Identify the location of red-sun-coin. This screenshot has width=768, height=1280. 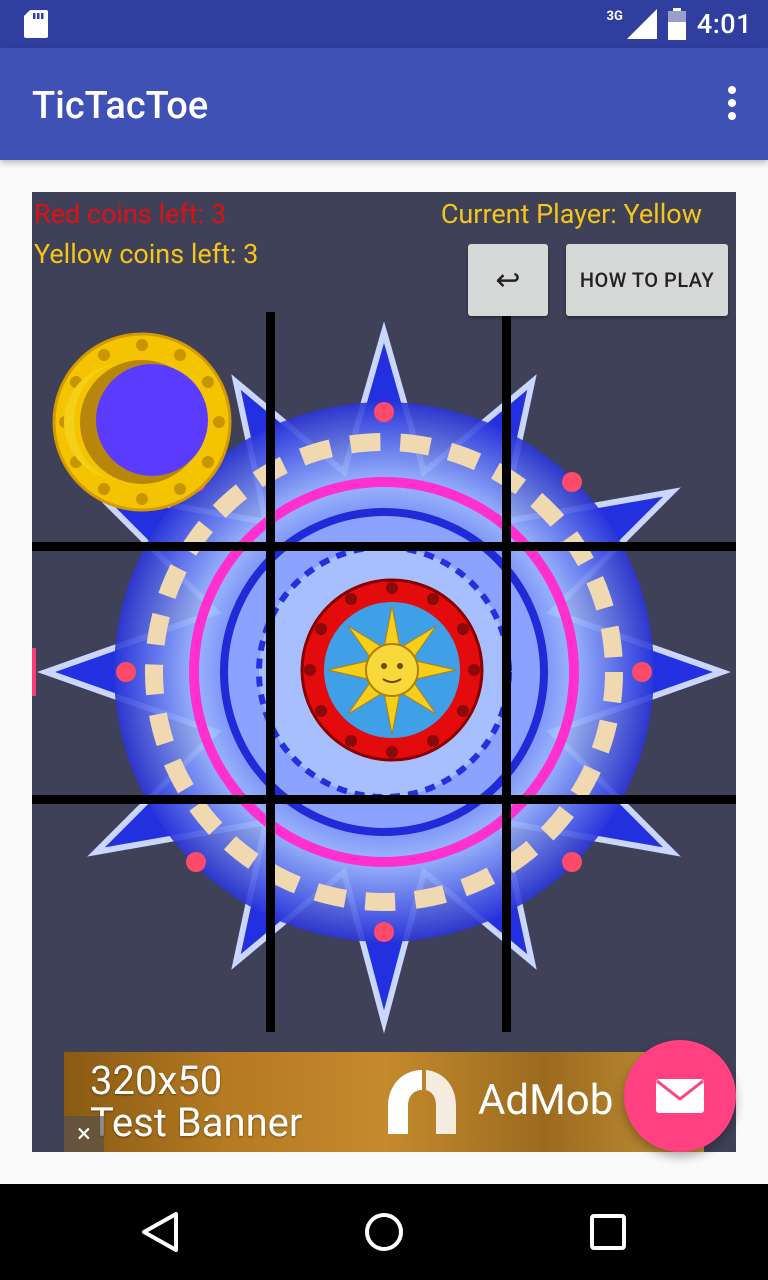
(392, 670).